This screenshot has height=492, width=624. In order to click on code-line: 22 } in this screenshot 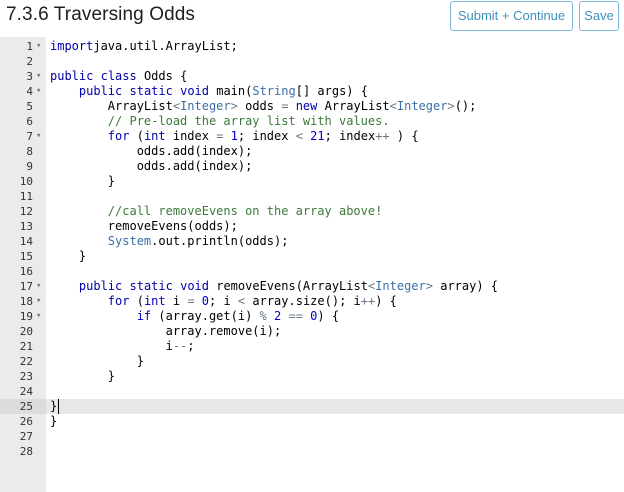, I will do `click(312, 361)`.